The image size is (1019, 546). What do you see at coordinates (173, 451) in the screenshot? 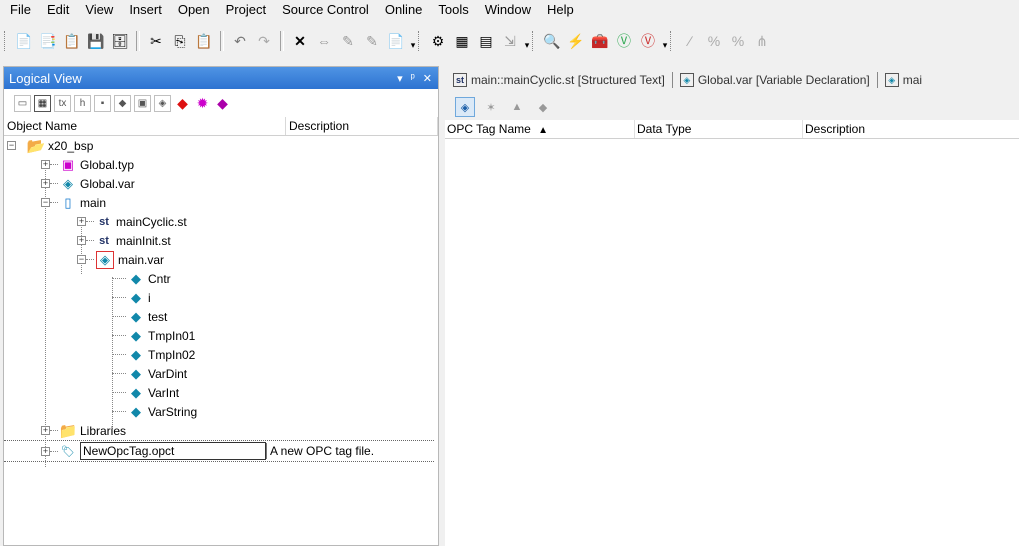
I see `rename-input: NewOpcTag.opct` at bounding box center [173, 451].